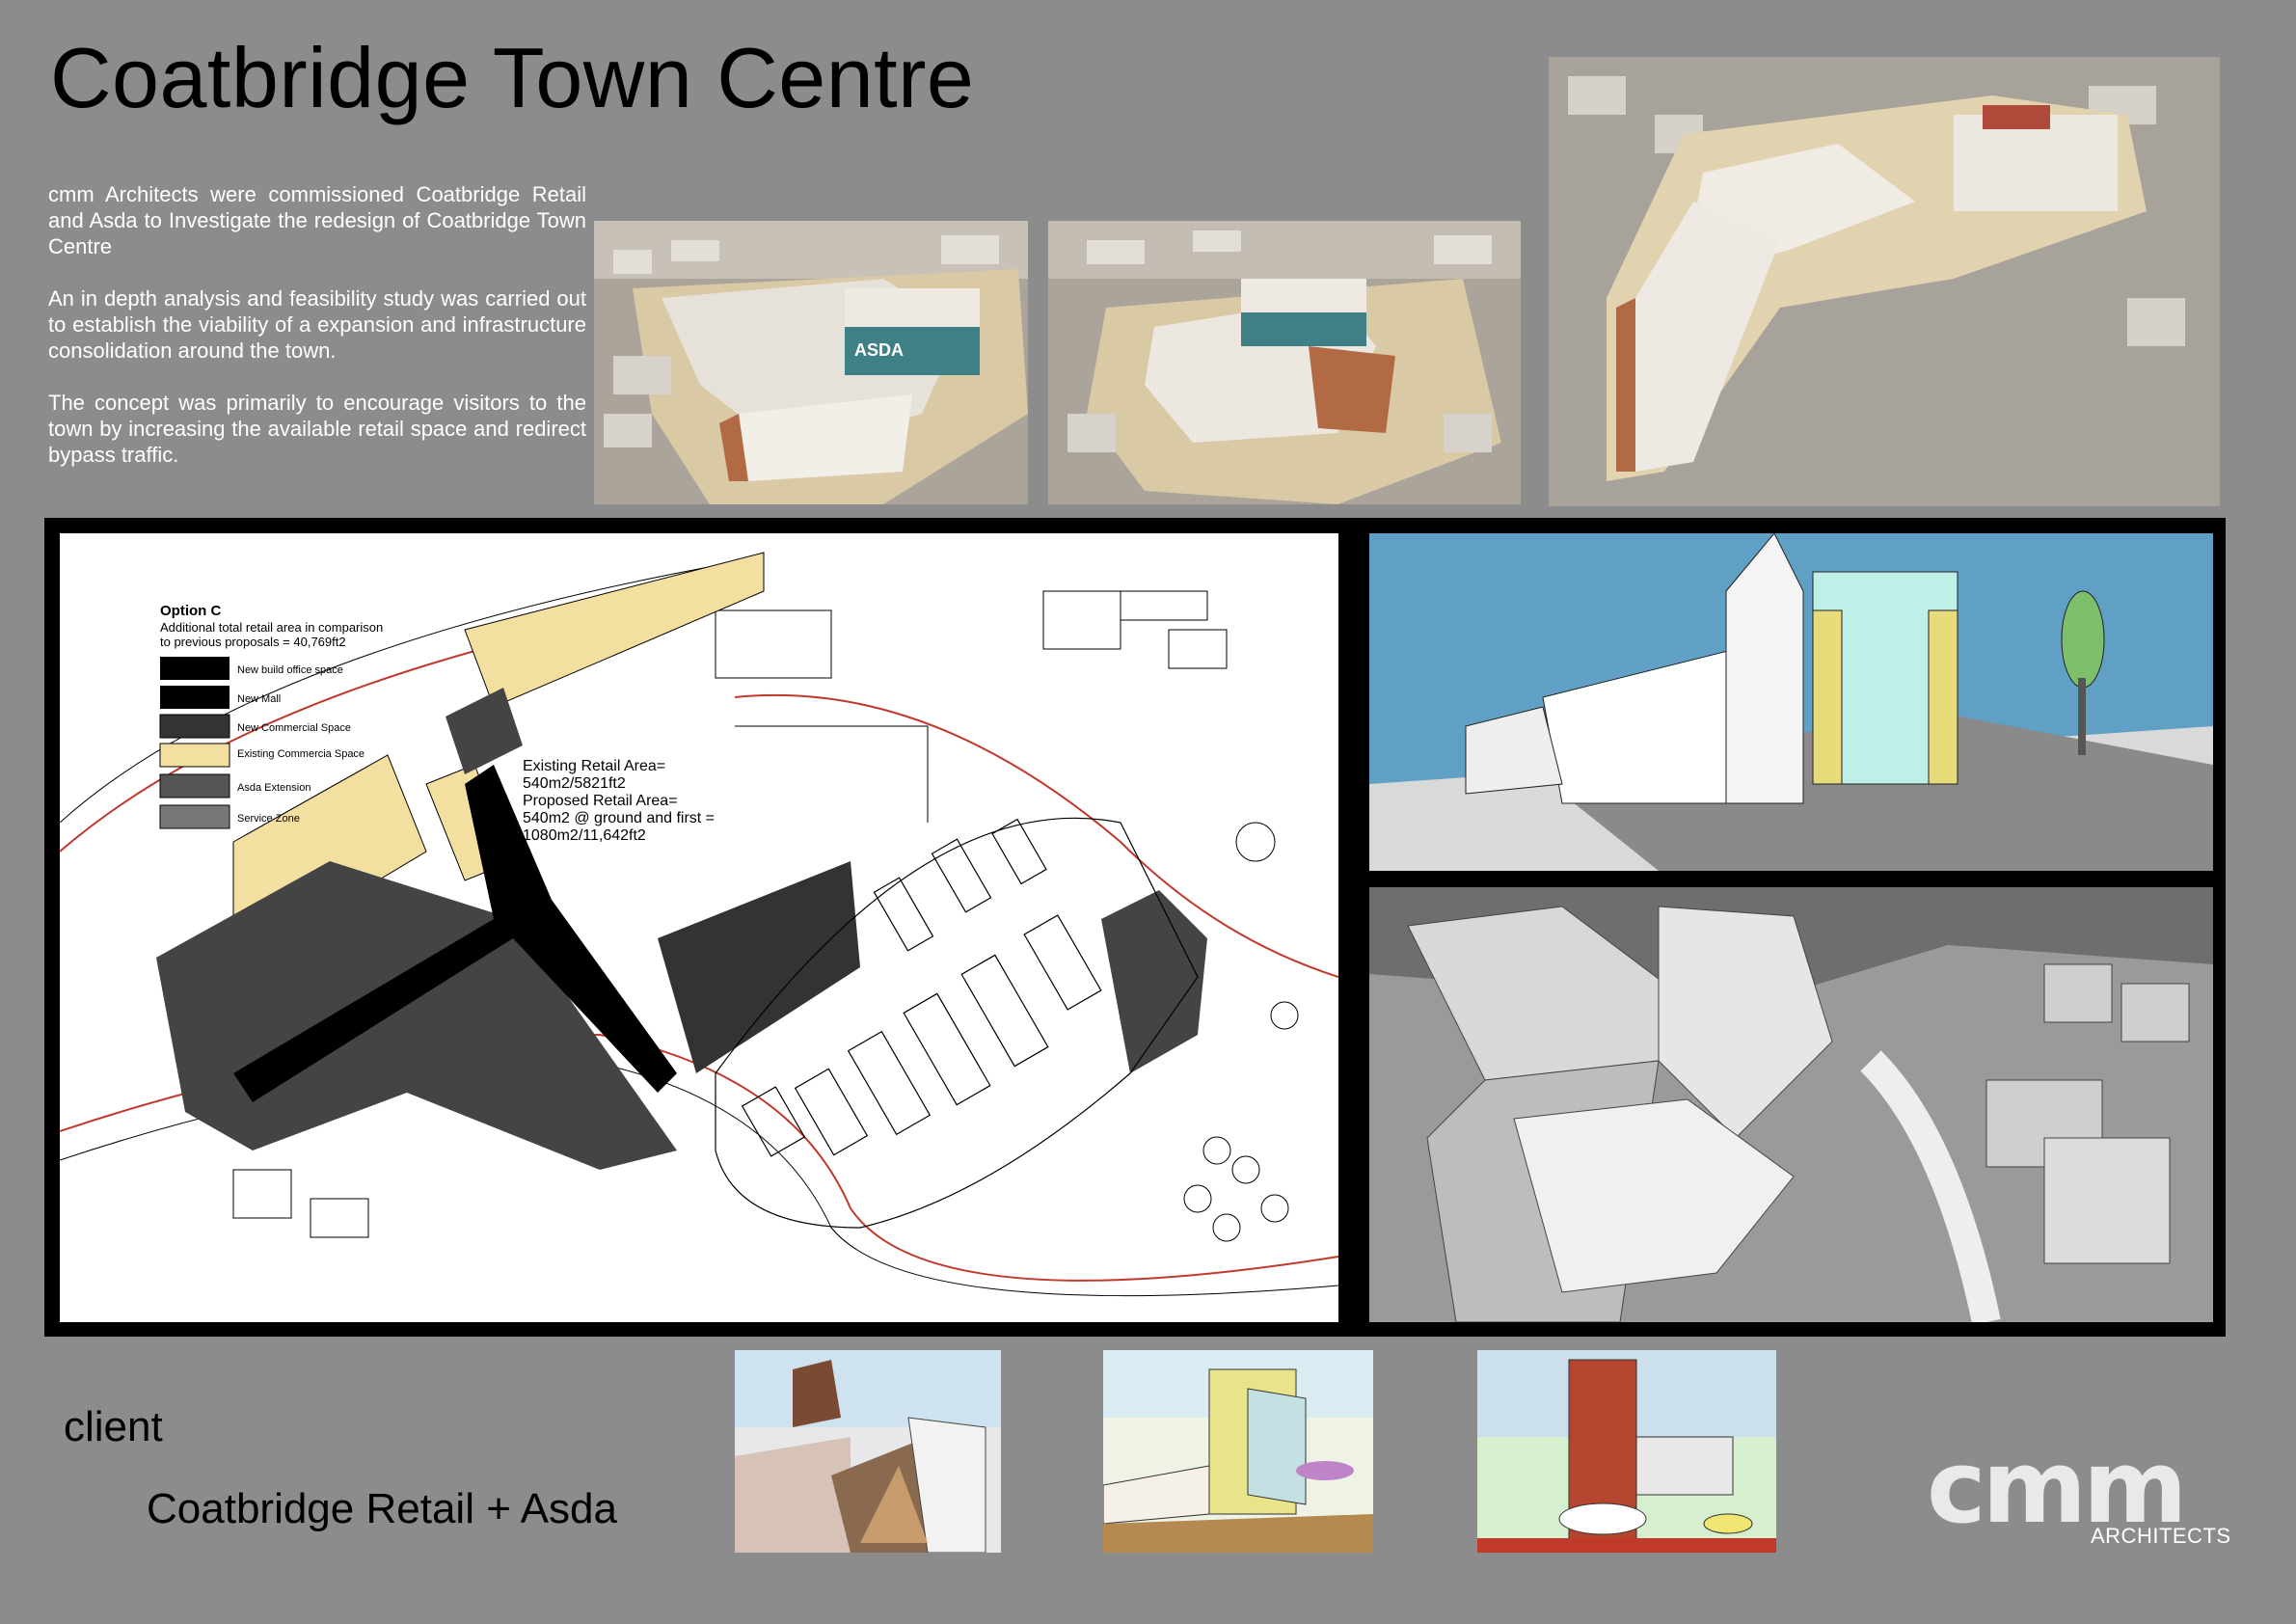 Image resolution: width=2296 pixels, height=1624 pixels. What do you see at coordinates (600, 801) in the screenshot?
I see `retail-note-3: Proposed Retail Area=` at bounding box center [600, 801].